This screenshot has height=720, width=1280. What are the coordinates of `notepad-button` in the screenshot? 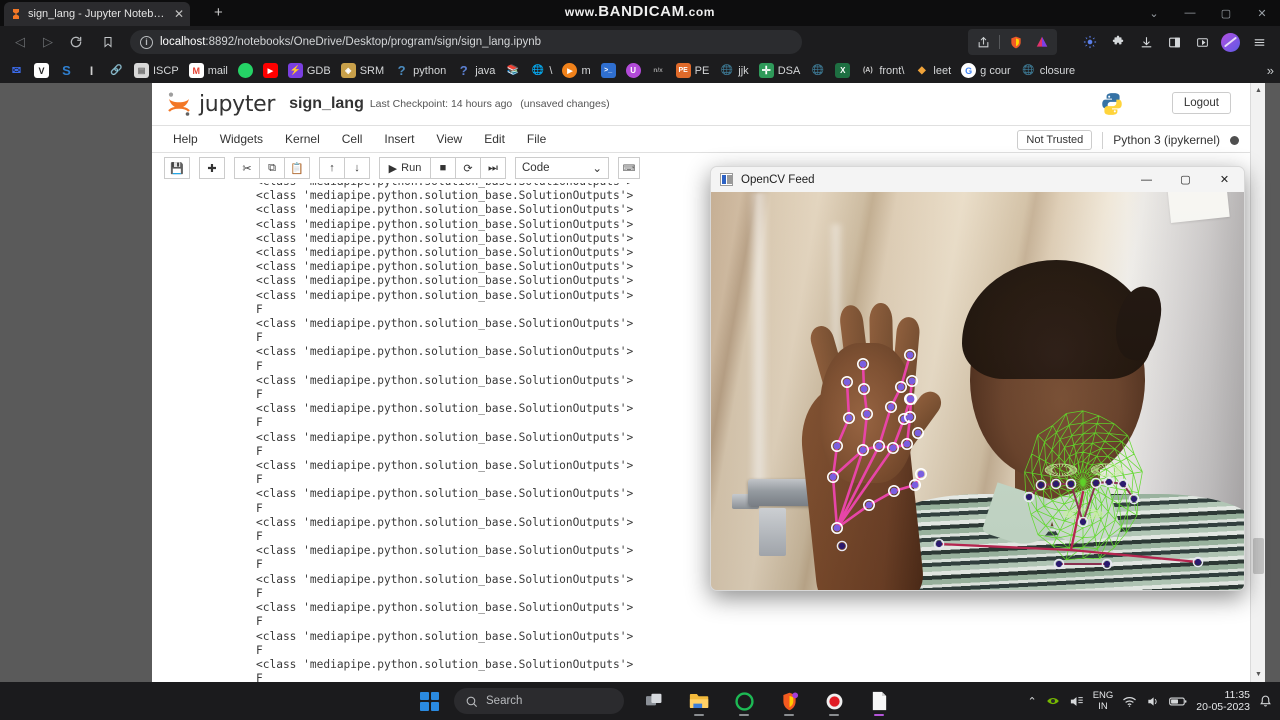 It's located at (879, 701).